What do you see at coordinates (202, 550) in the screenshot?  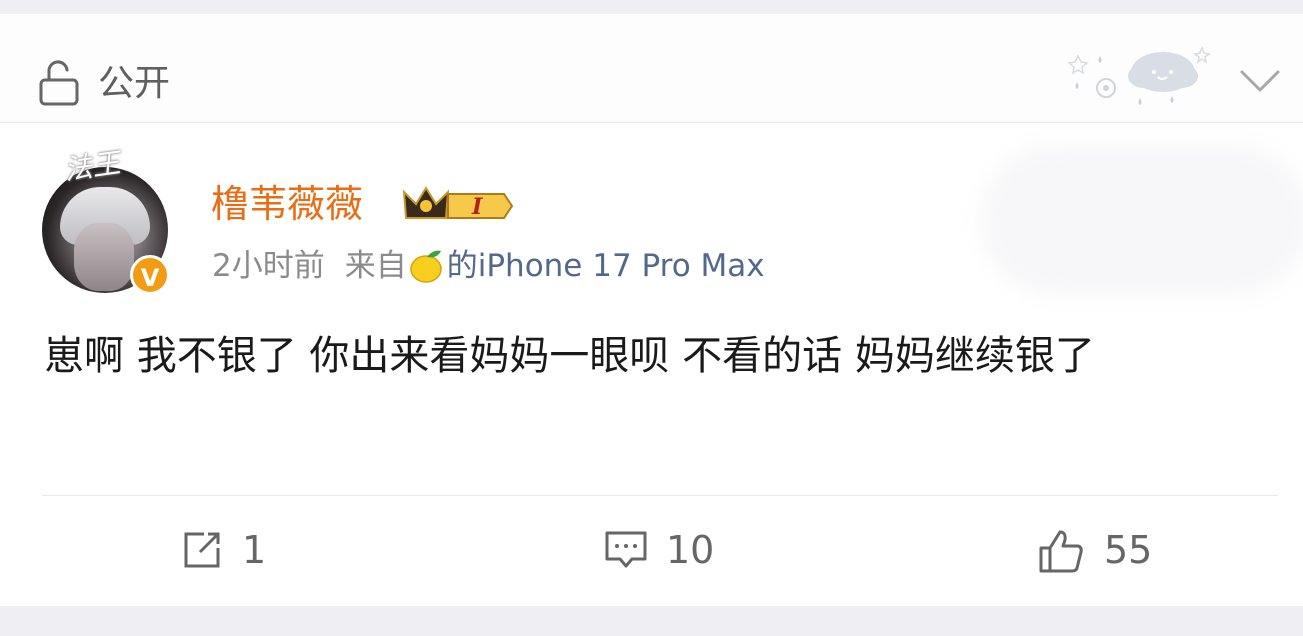 I see `repost-icon` at bounding box center [202, 550].